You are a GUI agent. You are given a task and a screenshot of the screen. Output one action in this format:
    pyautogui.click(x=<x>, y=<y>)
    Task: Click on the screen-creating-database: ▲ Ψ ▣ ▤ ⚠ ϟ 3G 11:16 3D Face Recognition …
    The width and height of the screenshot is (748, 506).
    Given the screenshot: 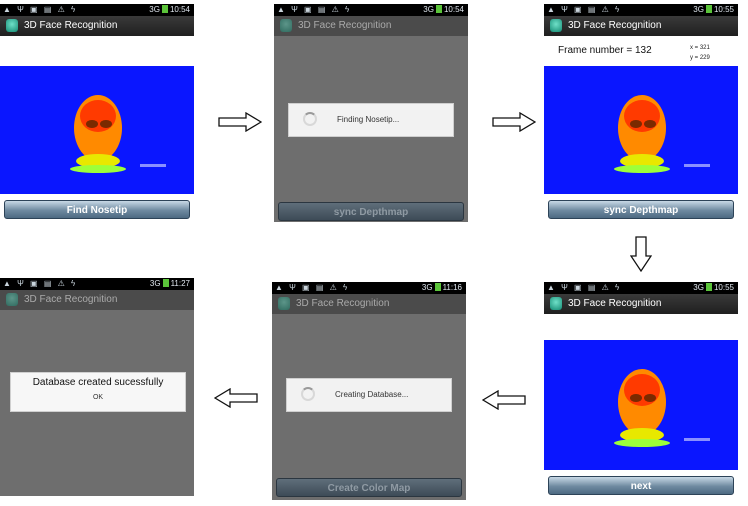 What is the action you would take?
    pyautogui.click(x=369, y=391)
    